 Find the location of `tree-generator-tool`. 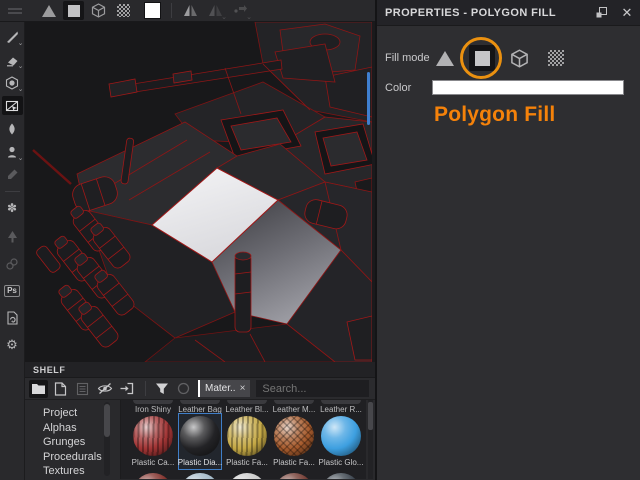

tree-generator-tool is located at coordinates (12, 236).